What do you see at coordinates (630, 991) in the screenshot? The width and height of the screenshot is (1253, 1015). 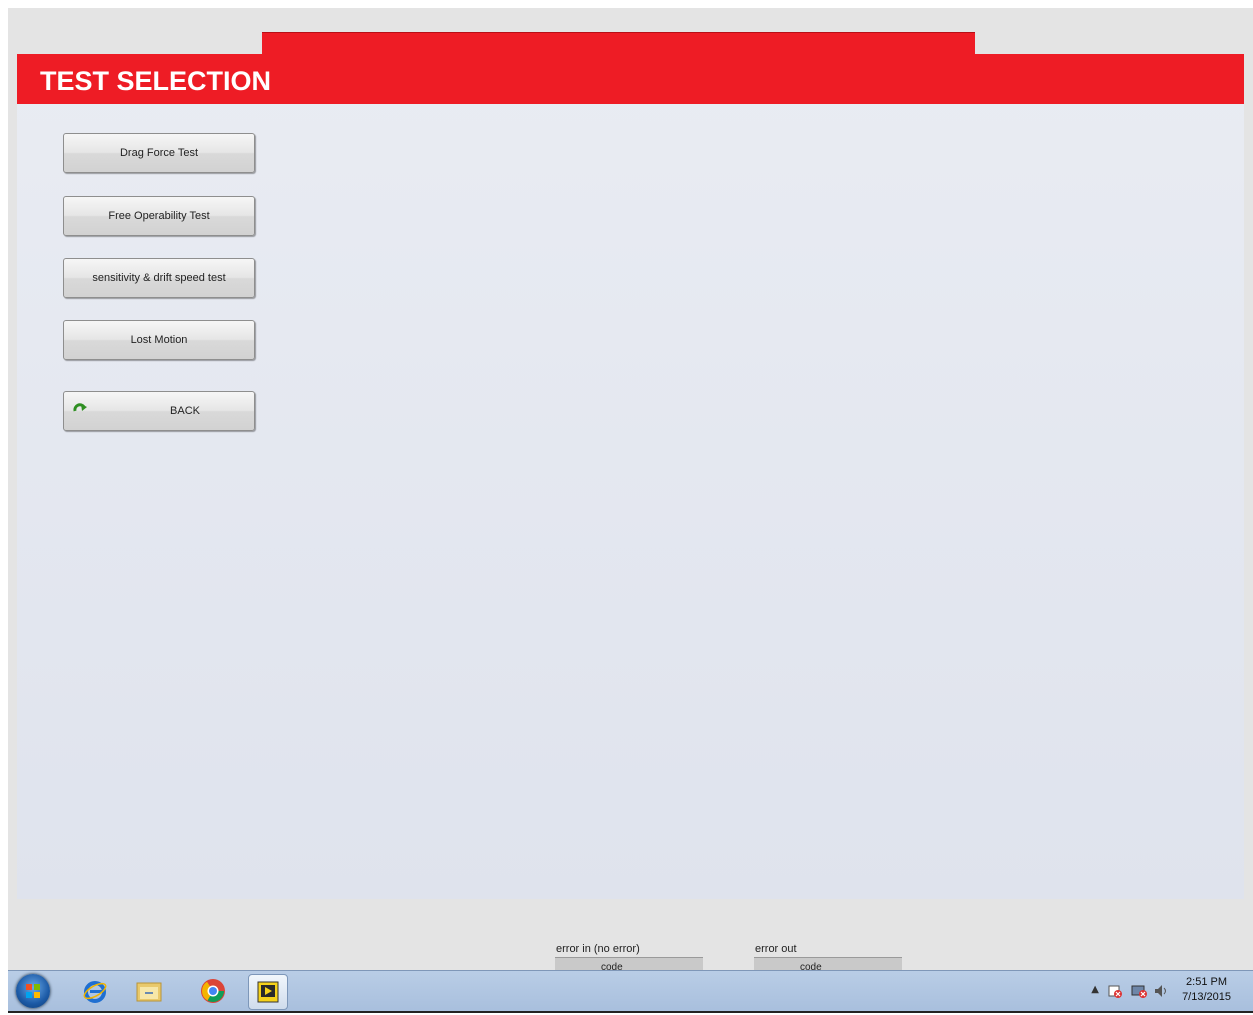 I see `taskbar: ▲ 2:51 PM 7/13/2015` at bounding box center [630, 991].